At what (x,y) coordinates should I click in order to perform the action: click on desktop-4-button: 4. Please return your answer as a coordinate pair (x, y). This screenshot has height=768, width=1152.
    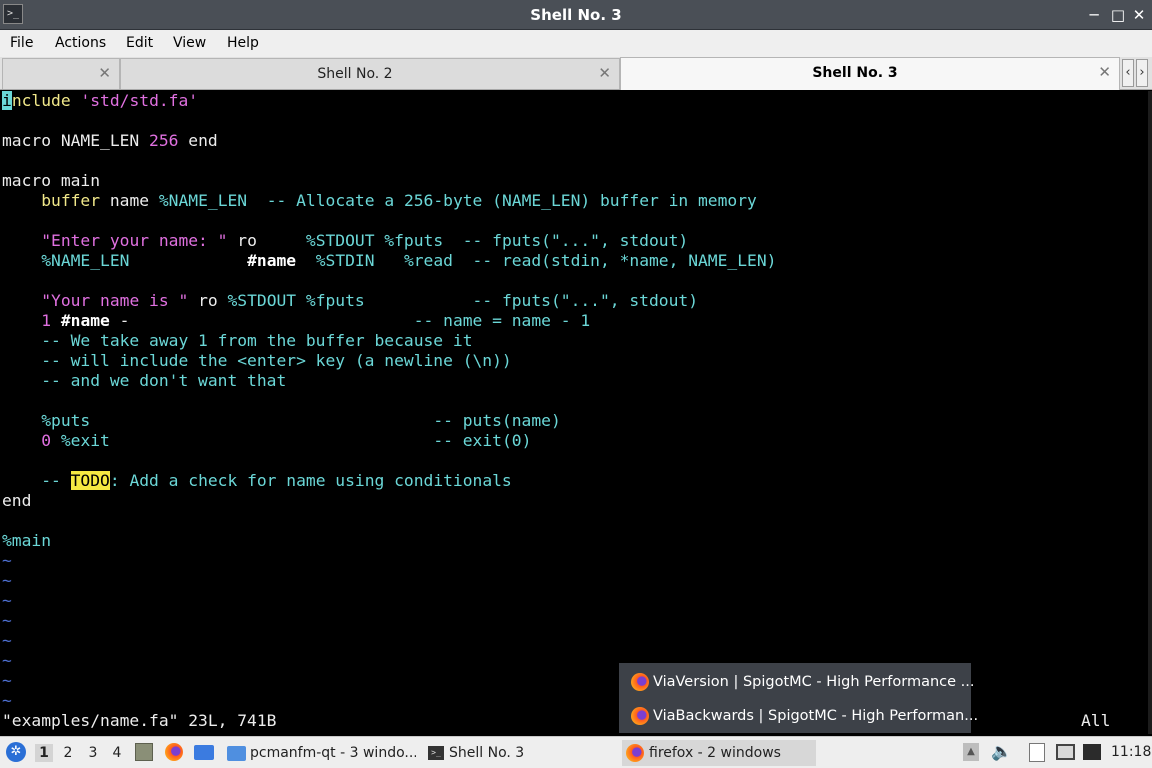
    Looking at the image, I should click on (117, 753).